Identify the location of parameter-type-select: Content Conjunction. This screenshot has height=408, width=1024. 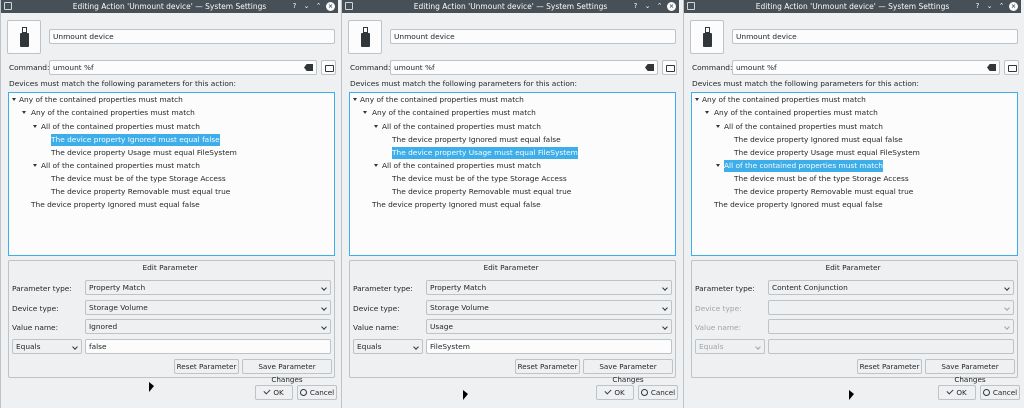
(891, 287).